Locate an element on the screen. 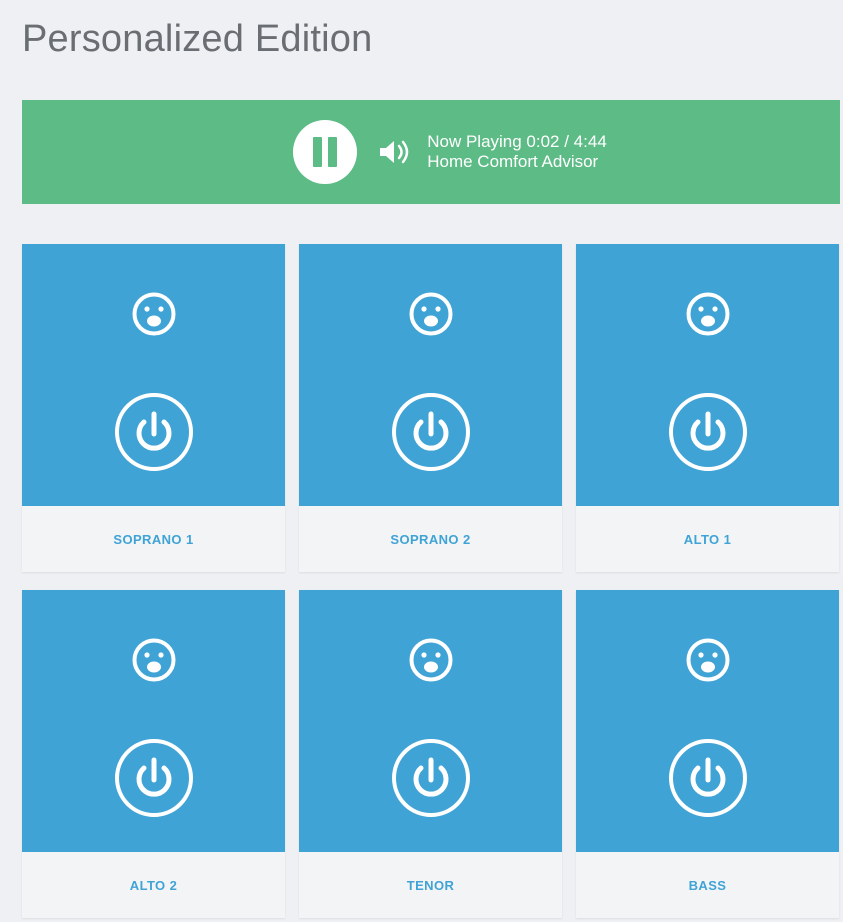 Image resolution: width=843 pixels, height=922 pixels. voice-label: SOPRANO 2 is located at coordinates (430, 539).